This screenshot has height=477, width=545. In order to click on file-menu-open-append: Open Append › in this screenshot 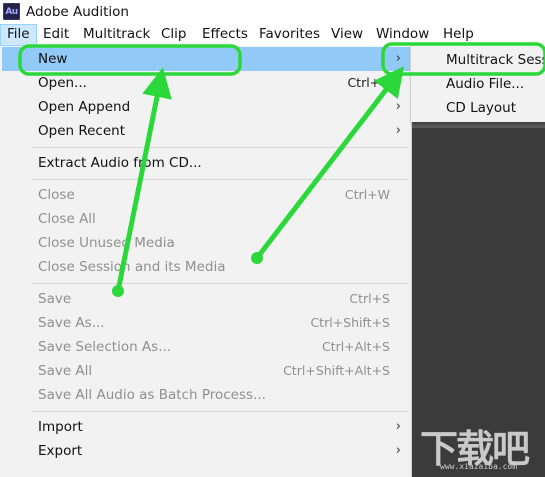, I will do `click(206, 107)`.